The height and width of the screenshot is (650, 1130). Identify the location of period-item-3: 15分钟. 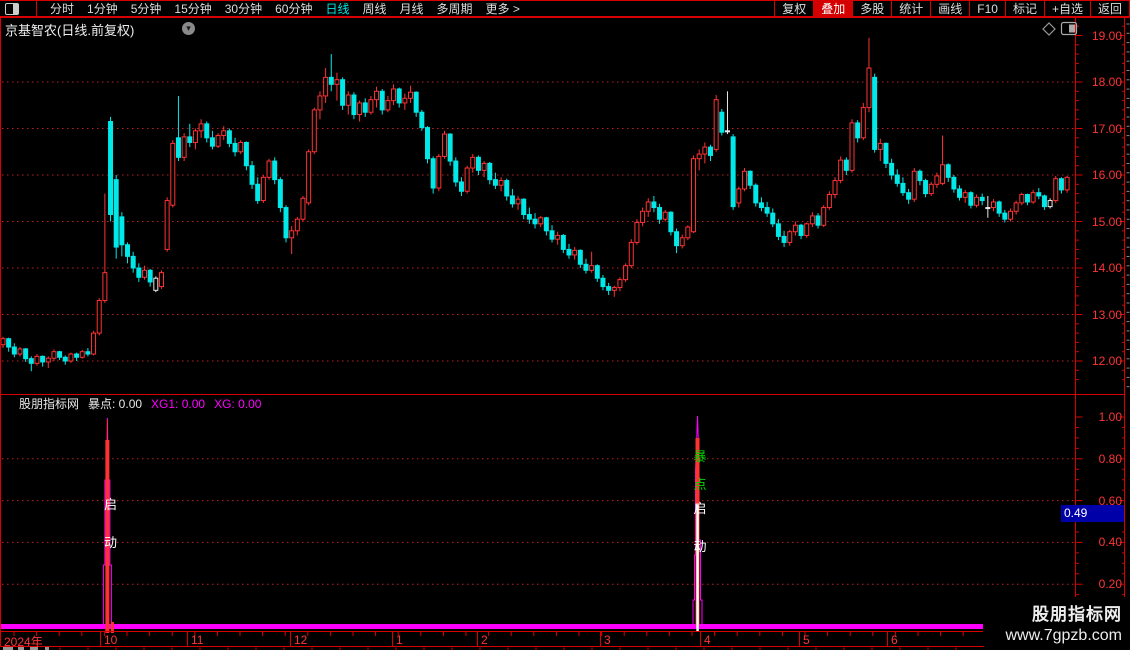
(192, 8).